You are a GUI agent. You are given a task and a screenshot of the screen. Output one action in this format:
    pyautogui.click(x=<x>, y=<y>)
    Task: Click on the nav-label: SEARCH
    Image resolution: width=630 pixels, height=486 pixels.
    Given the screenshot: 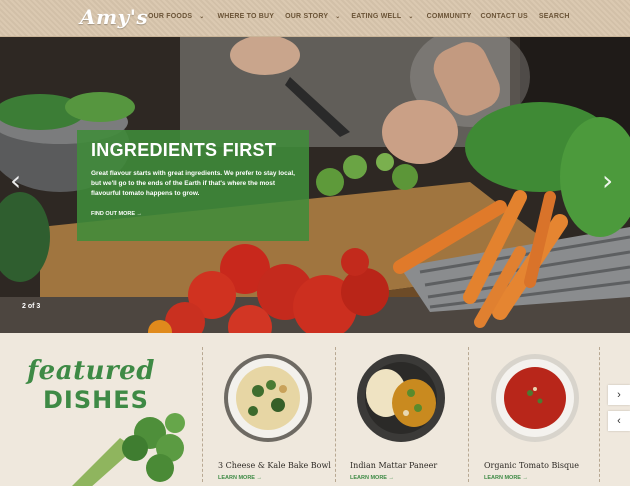 What is the action you would take?
    pyautogui.click(x=554, y=16)
    